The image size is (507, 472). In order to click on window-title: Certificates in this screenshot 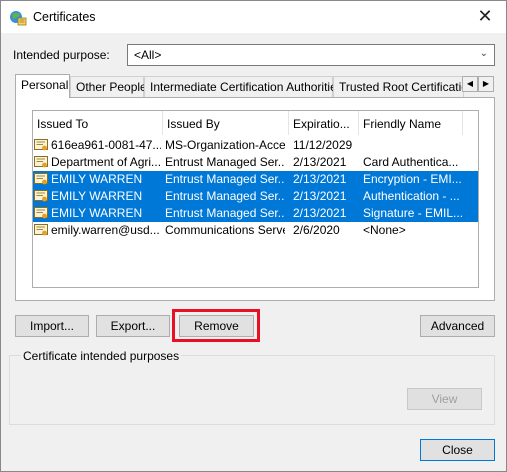, I will do `click(64, 17)`.